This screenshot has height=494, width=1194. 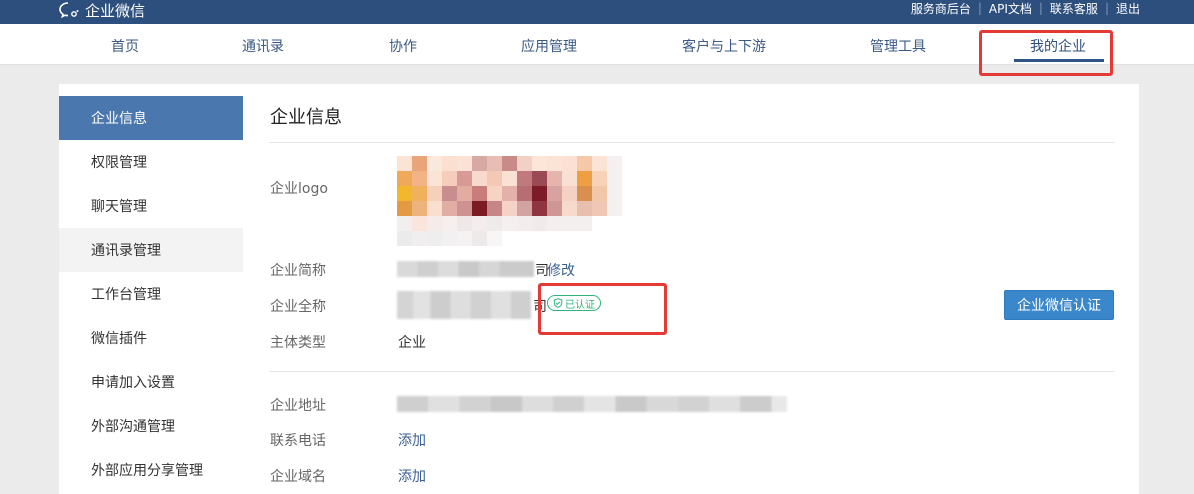 I want to click on top-bar: 企业微信 服务商后台 | API文档 | 联系客服 | 退出, so click(x=597, y=12).